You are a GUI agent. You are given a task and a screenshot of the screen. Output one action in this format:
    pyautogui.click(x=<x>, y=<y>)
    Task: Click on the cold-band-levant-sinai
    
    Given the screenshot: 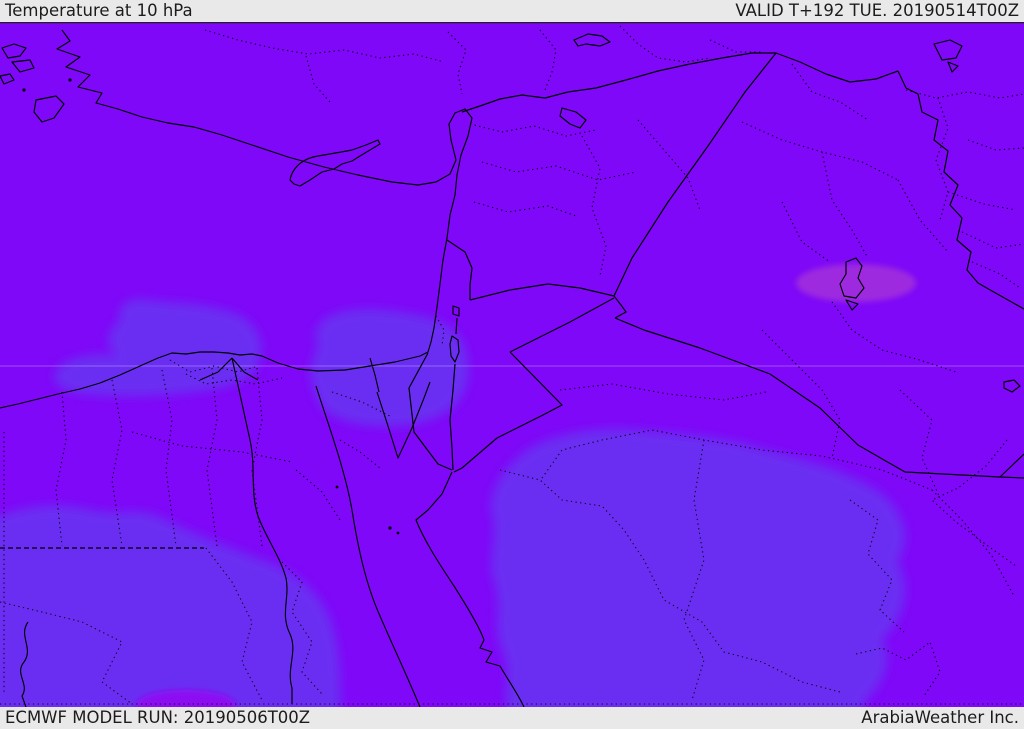 What is the action you would take?
    pyautogui.click(x=389, y=368)
    